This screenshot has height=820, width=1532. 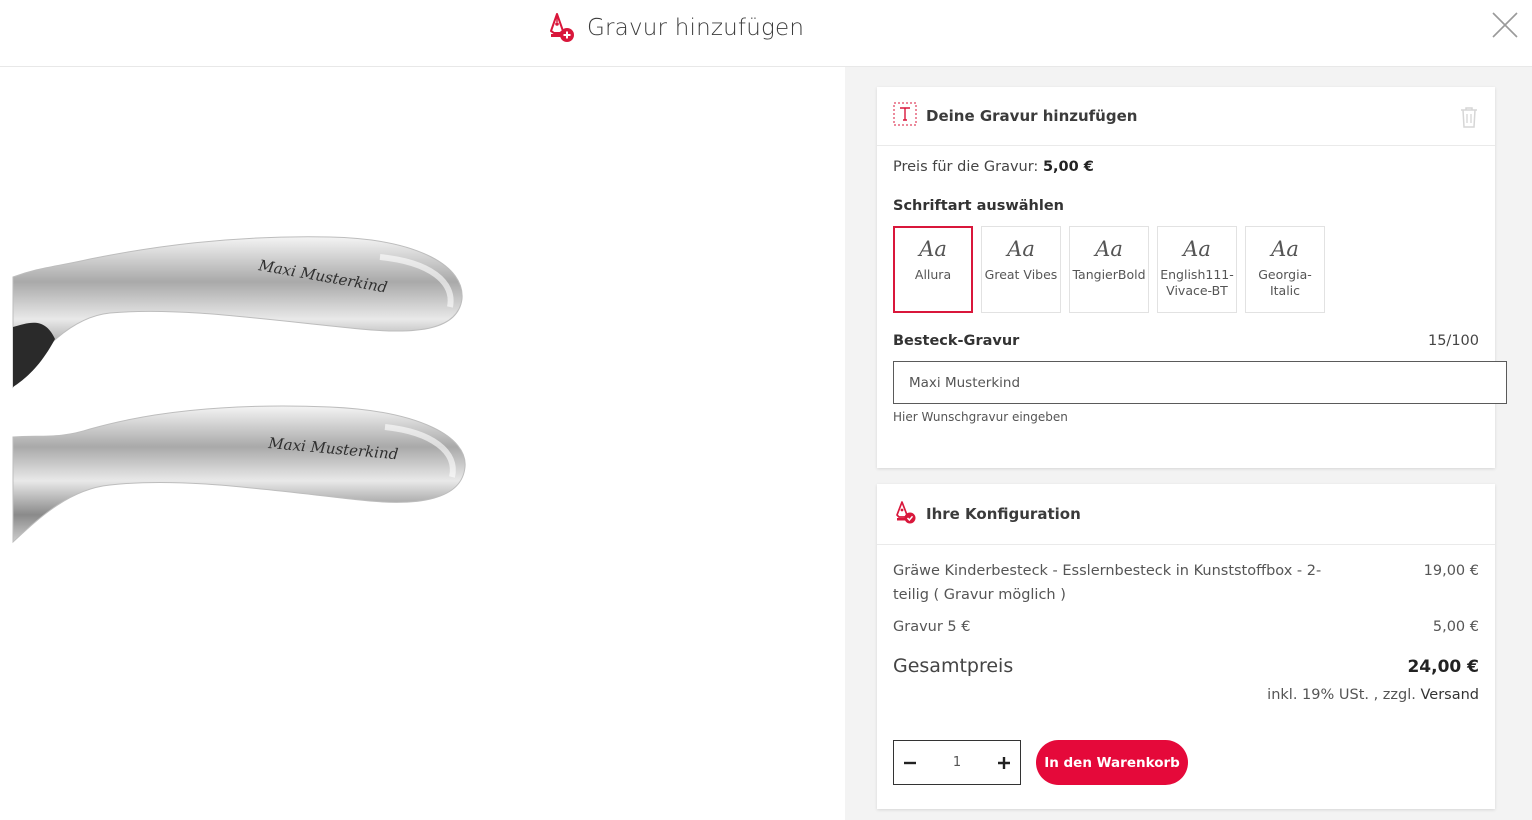 I want to click on font-option-tangierbold: Aa TangierBold, so click(x=1109, y=269).